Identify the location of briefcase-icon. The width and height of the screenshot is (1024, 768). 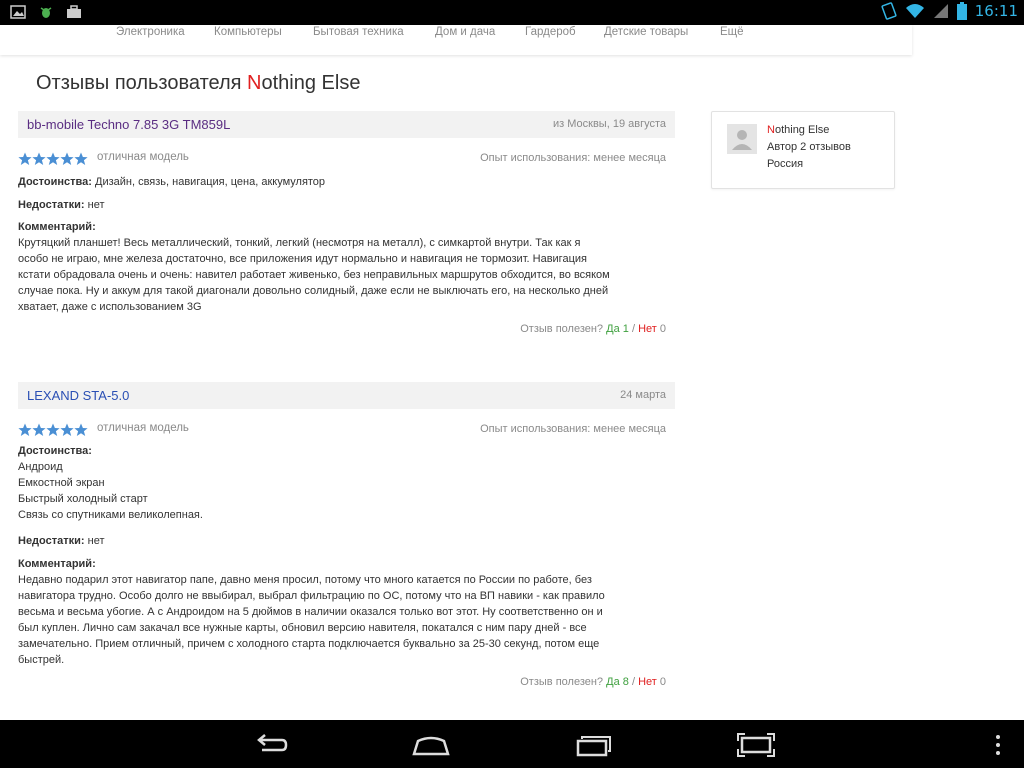
(74, 11).